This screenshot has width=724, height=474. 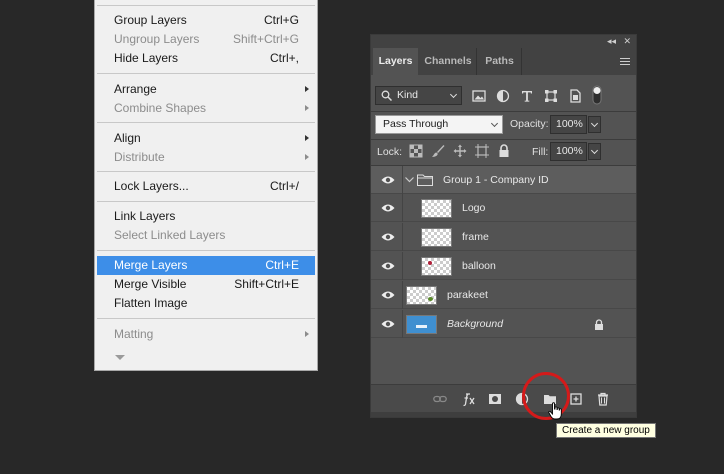 What do you see at coordinates (599, 324) in the screenshot?
I see `lock-icon` at bounding box center [599, 324].